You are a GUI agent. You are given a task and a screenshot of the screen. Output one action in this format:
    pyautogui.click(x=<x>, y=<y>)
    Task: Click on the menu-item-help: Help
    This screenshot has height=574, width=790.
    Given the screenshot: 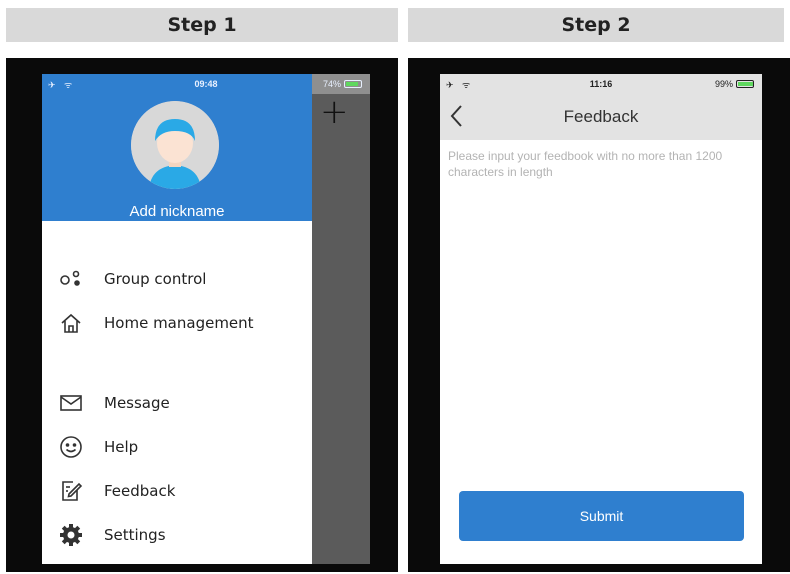 What is the action you would take?
    pyautogui.click(x=177, y=447)
    